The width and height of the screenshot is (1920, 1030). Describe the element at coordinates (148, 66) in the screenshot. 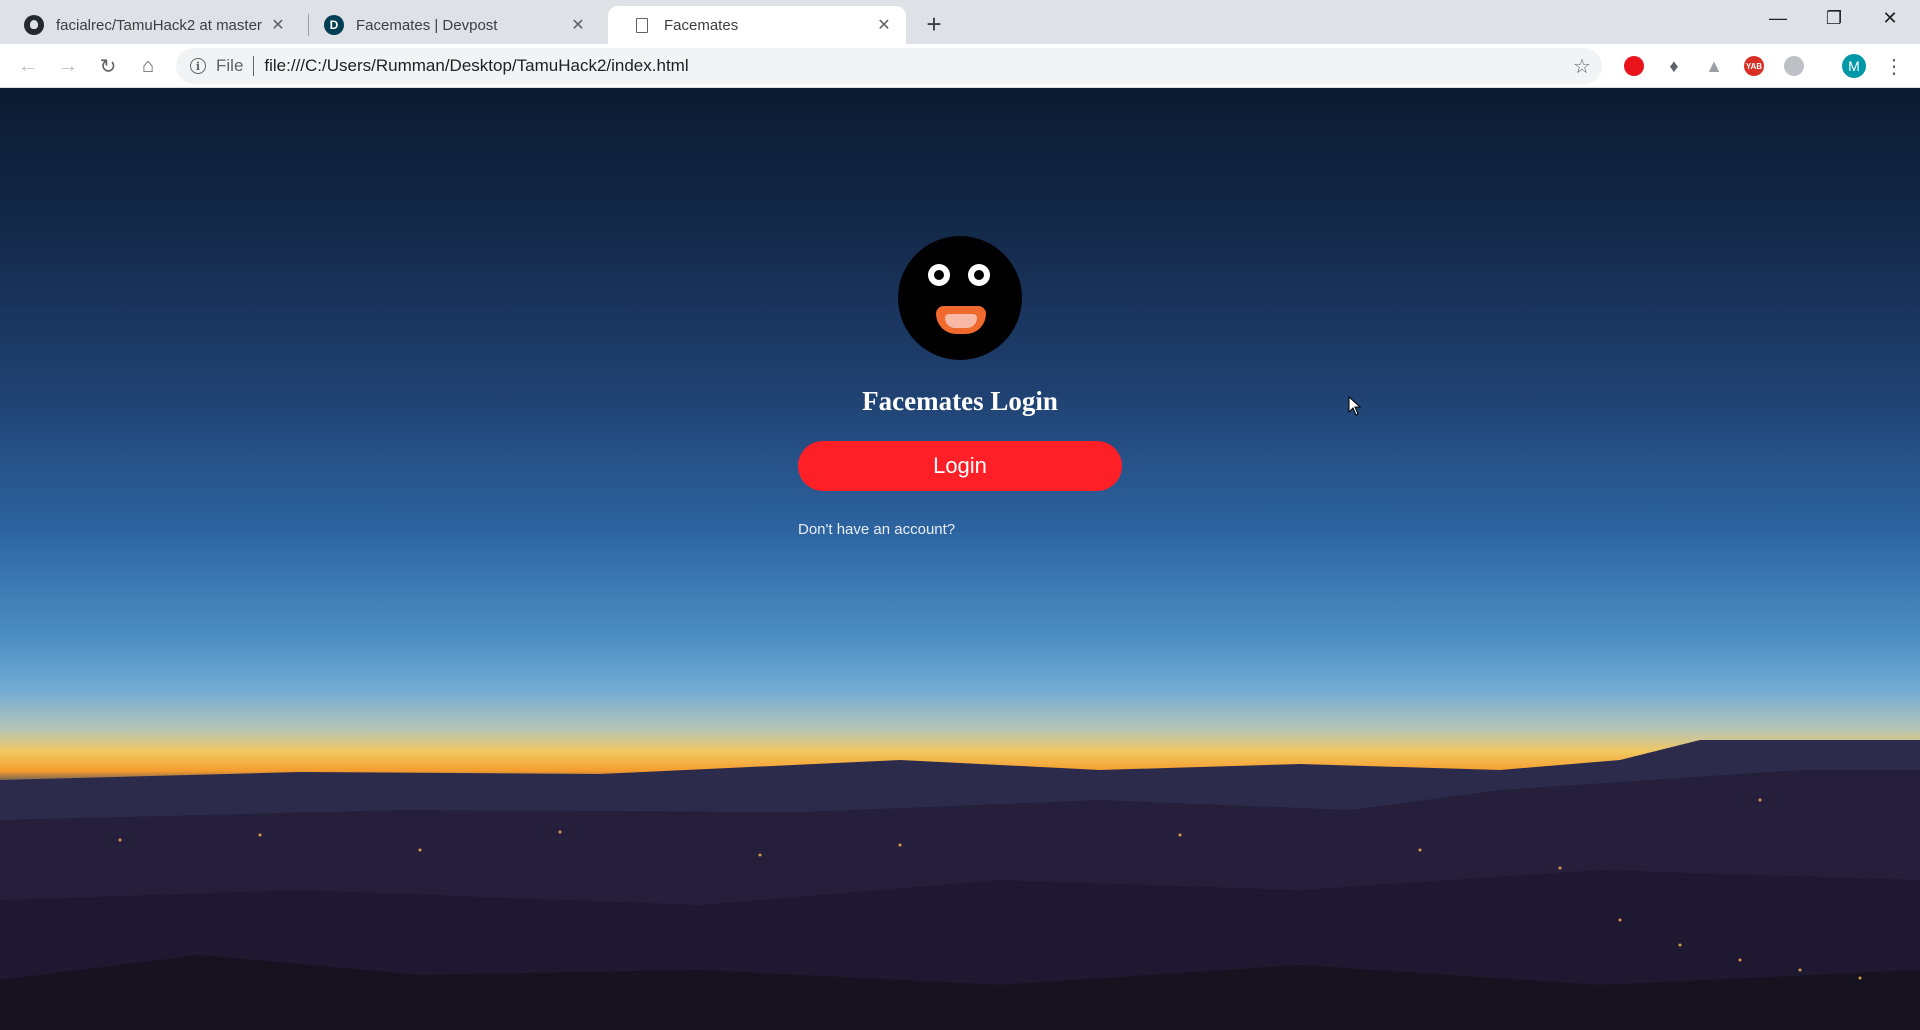

I see `home-button: ⌂` at that location.